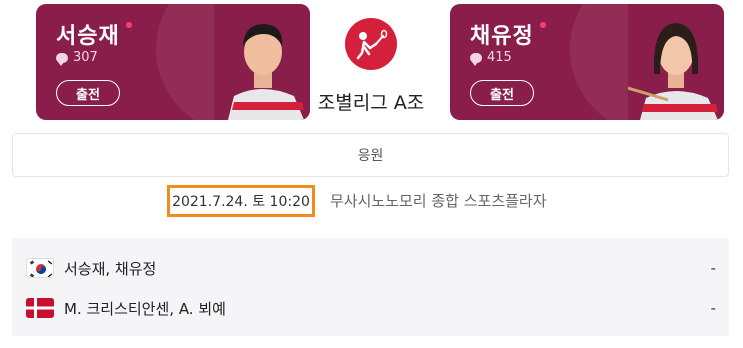  Describe the element at coordinates (438, 201) in the screenshot. I see `match-venue: 무사시노노모리 종합 스포츠플라자` at that location.